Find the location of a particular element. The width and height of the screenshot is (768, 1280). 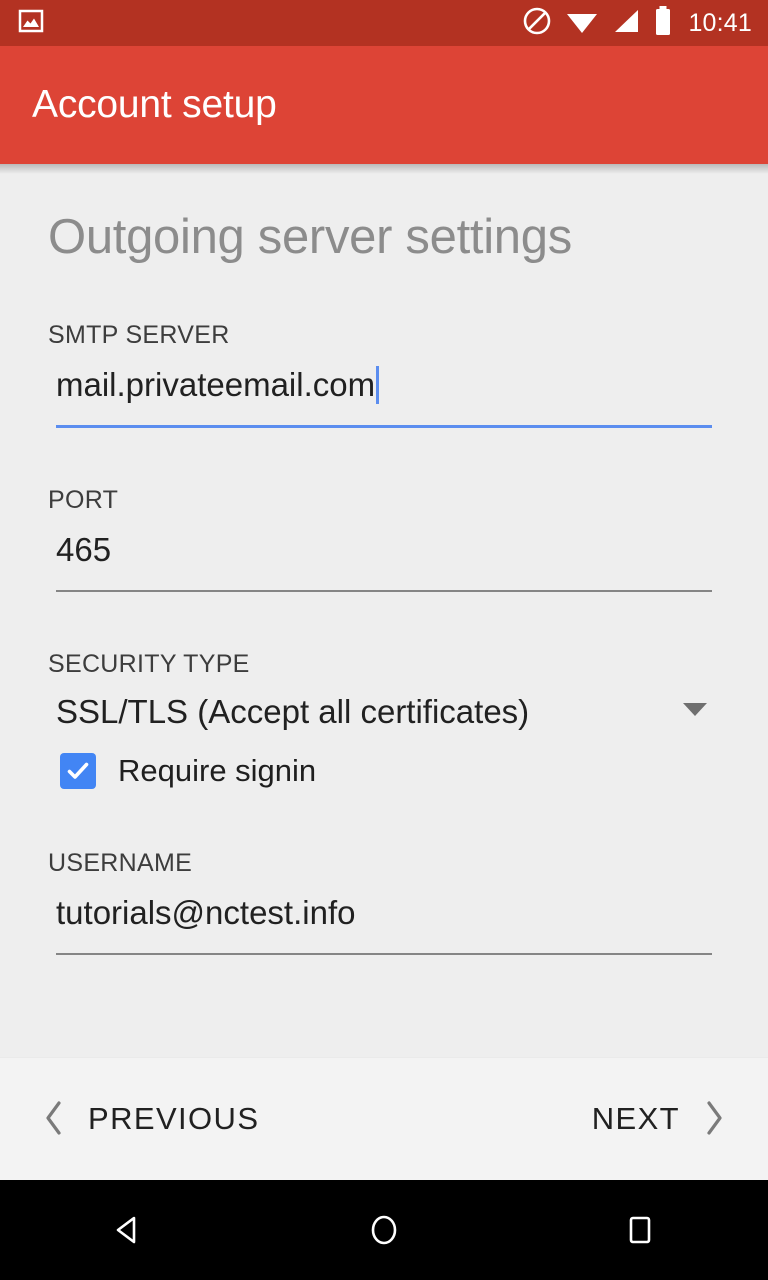

security-type-select: SSL/TLS (Accept all certificates) is located at coordinates (380, 712).